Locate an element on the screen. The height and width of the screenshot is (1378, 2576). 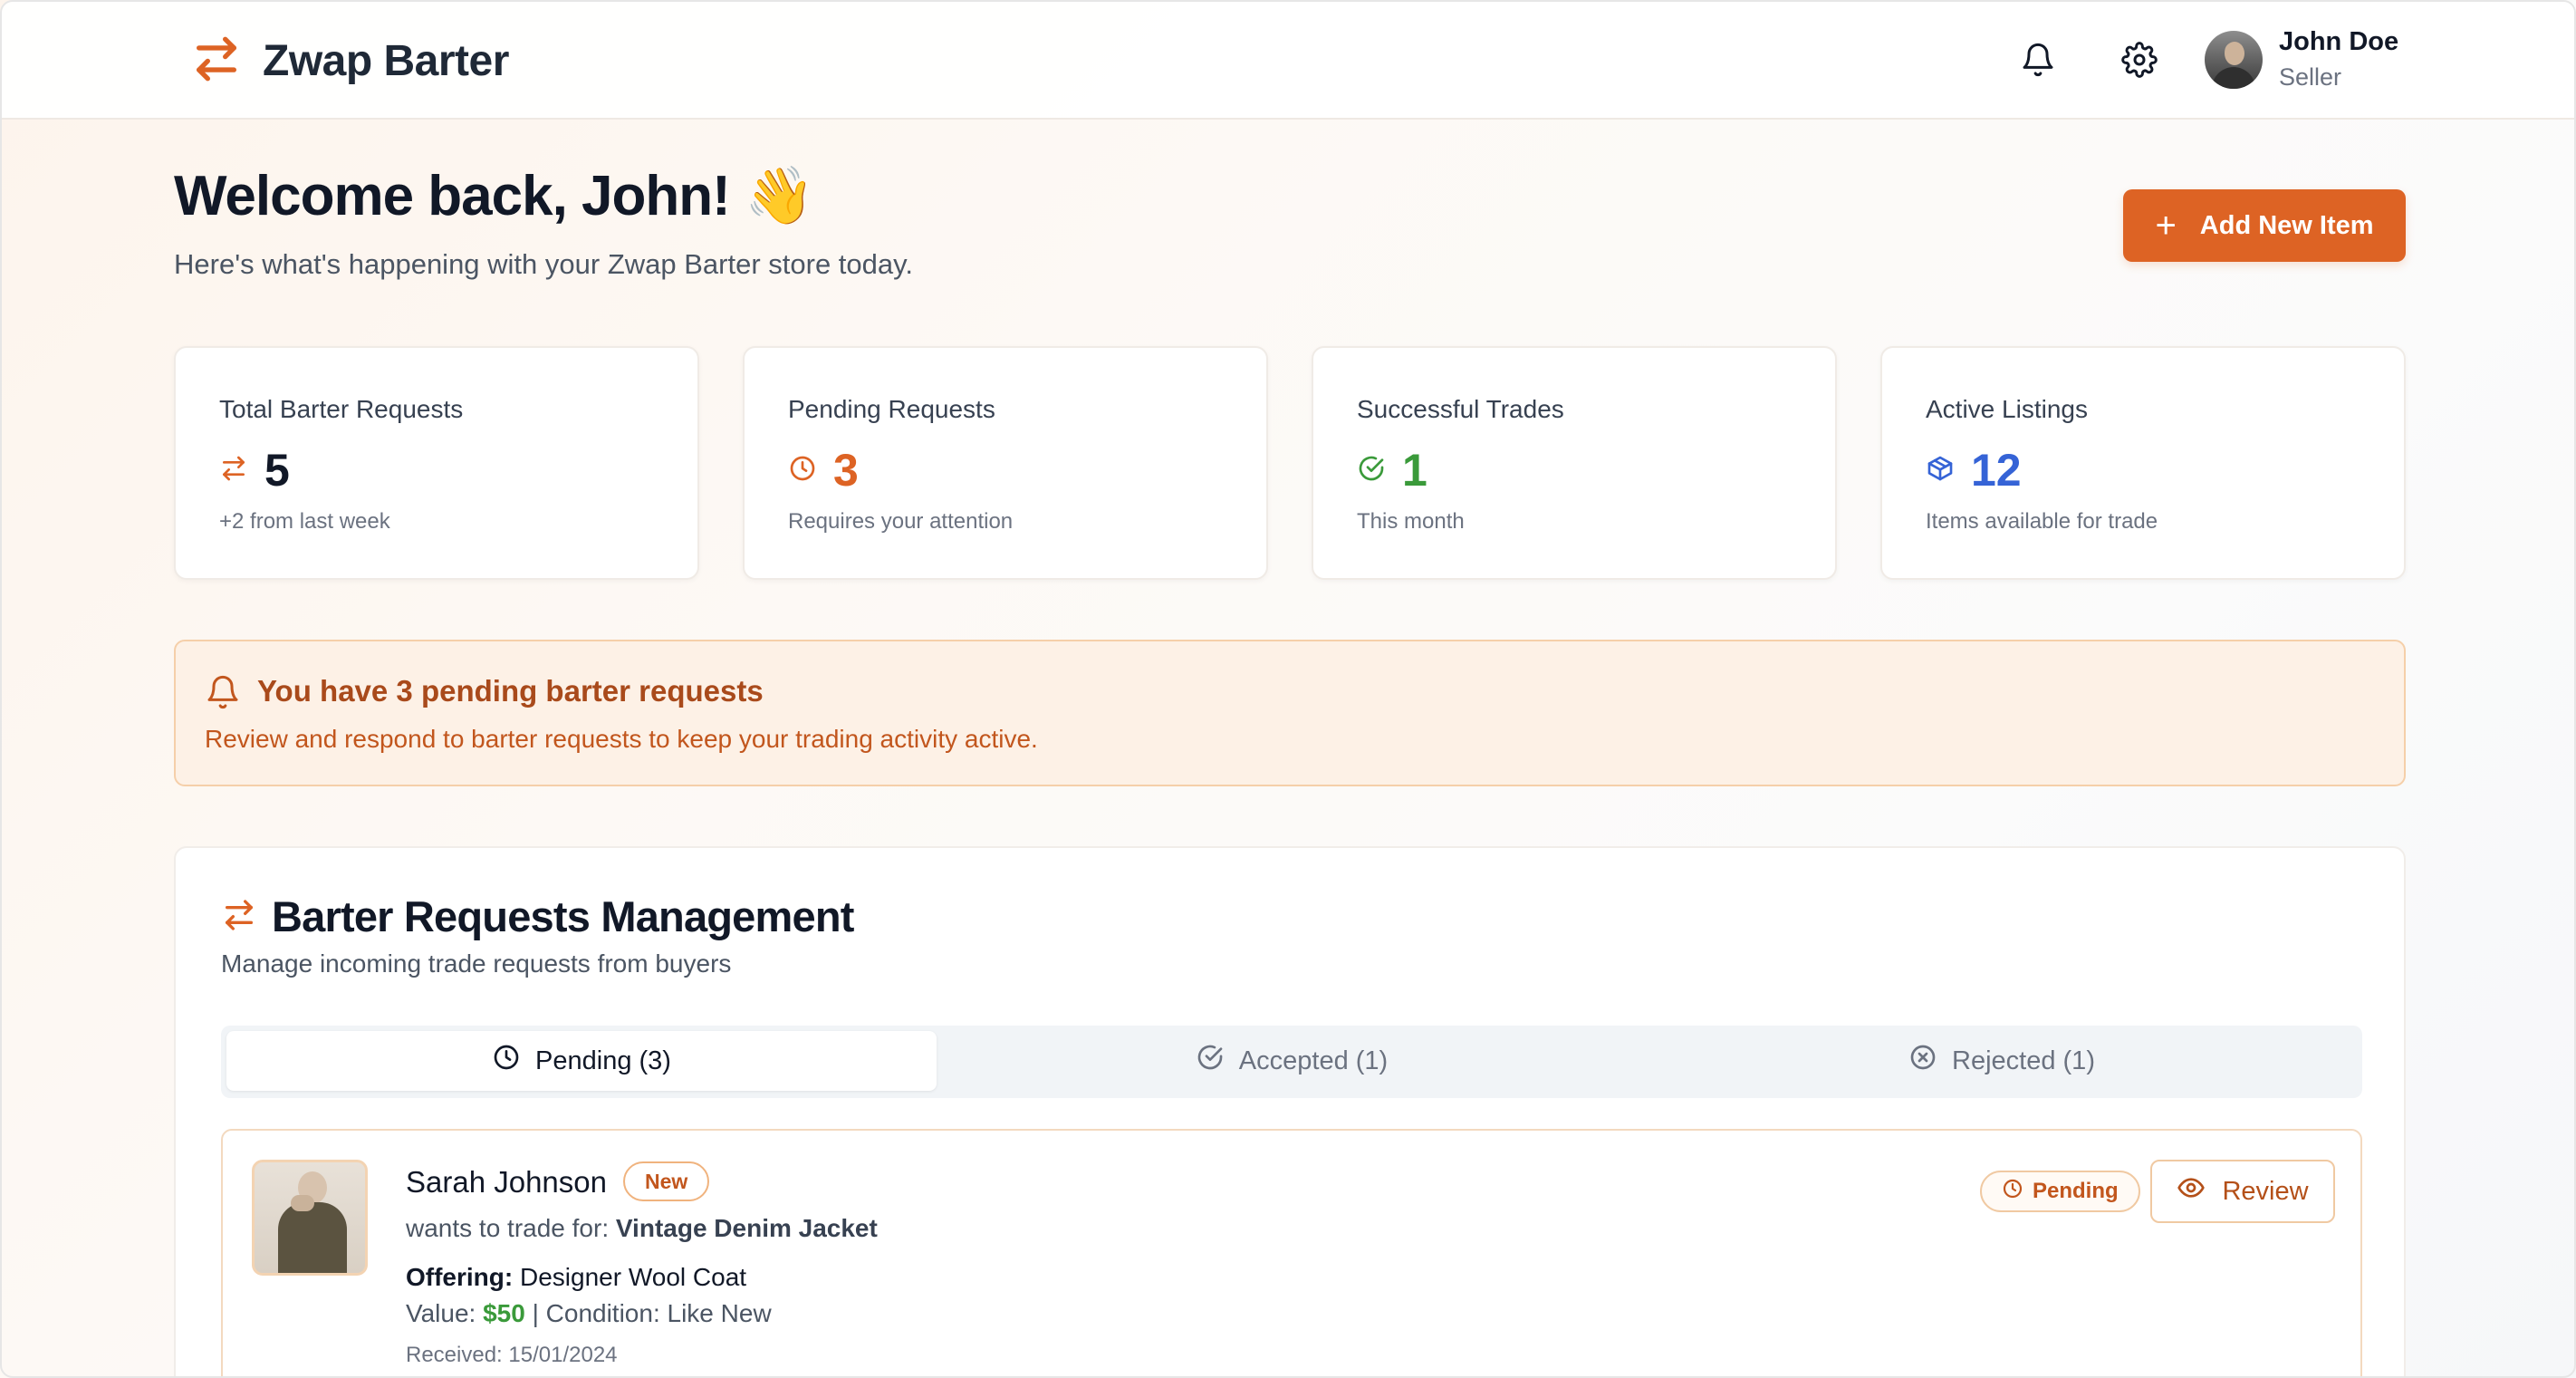
offered-item-image is located at coordinates (310, 1218).